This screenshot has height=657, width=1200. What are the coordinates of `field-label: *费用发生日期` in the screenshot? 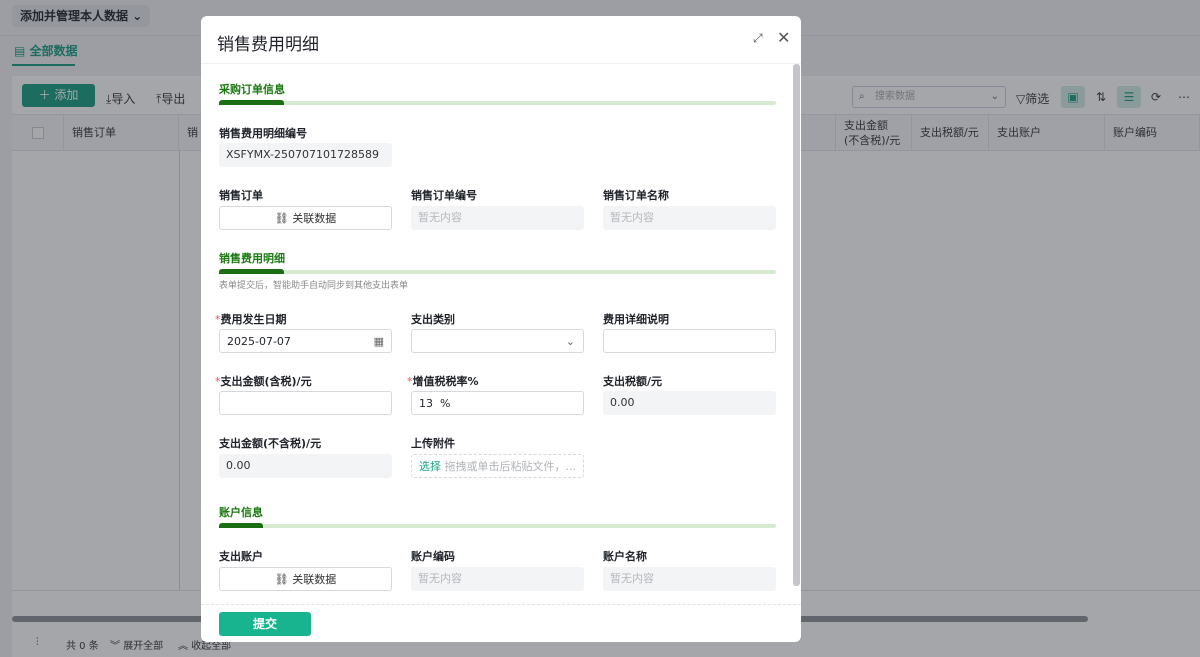 It's located at (251, 319).